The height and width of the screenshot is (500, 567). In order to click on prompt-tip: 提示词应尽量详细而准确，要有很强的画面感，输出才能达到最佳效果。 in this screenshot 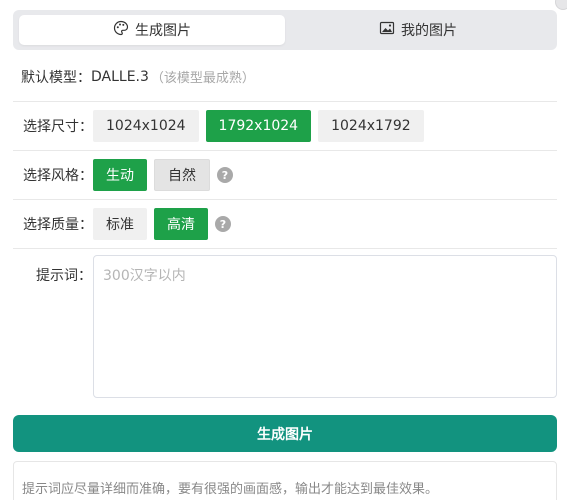, I will do `click(285, 480)`.